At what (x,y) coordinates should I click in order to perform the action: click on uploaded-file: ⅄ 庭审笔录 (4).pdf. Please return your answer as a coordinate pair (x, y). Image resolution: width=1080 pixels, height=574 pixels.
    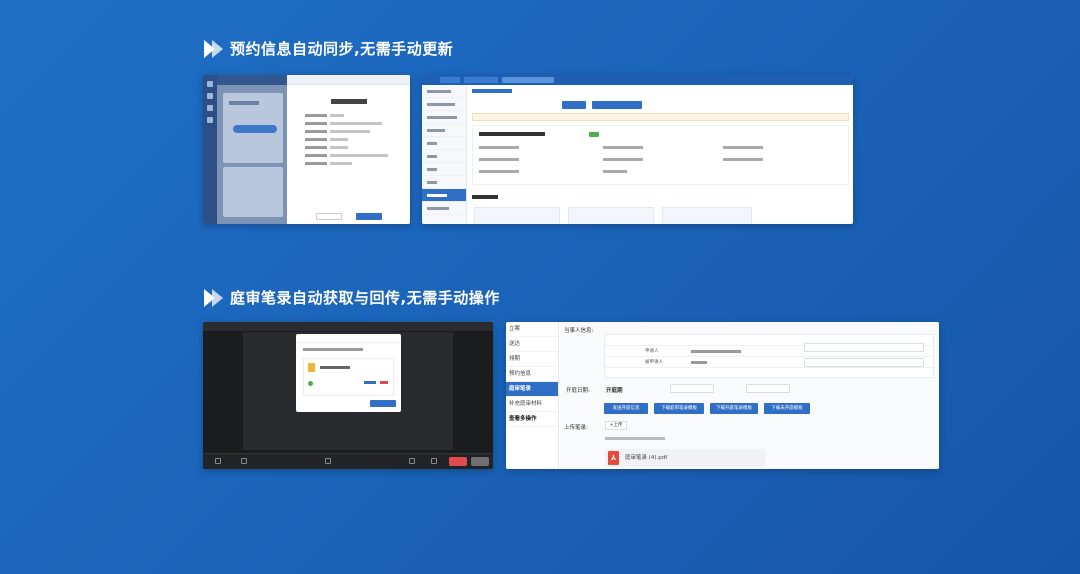
    Looking at the image, I should click on (685, 458).